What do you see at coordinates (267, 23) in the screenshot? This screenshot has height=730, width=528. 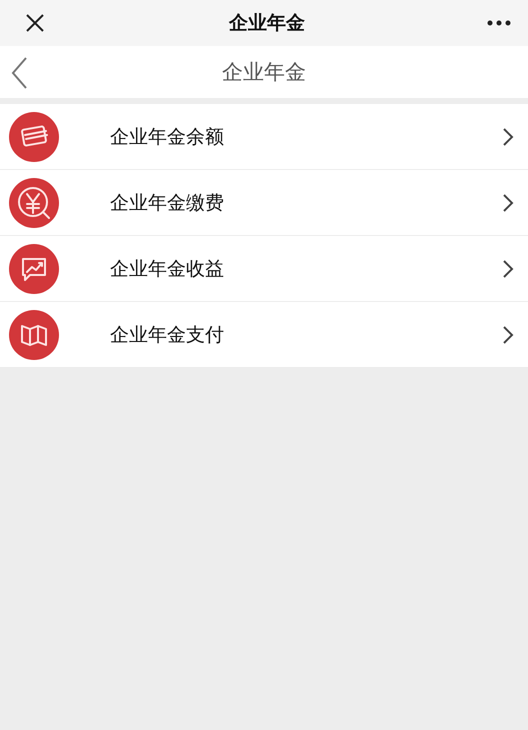 I see `window-title: 企业年金` at bounding box center [267, 23].